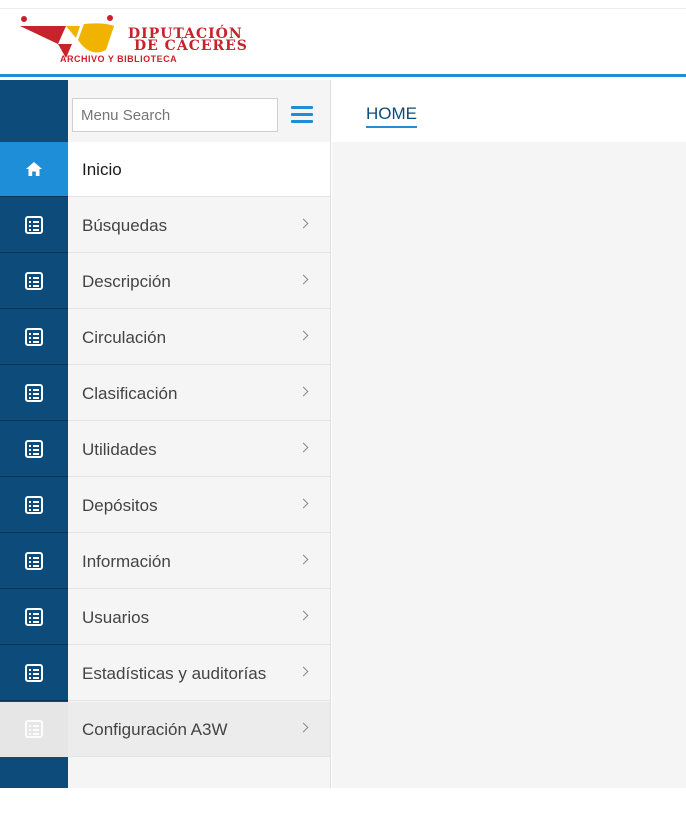 The height and width of the screenshot is (815, 686). What do you see at coordinates (199, 617) in the screenshot?
I see `sidebar-item-body: Usuarios` at bounding box center [199, 617].